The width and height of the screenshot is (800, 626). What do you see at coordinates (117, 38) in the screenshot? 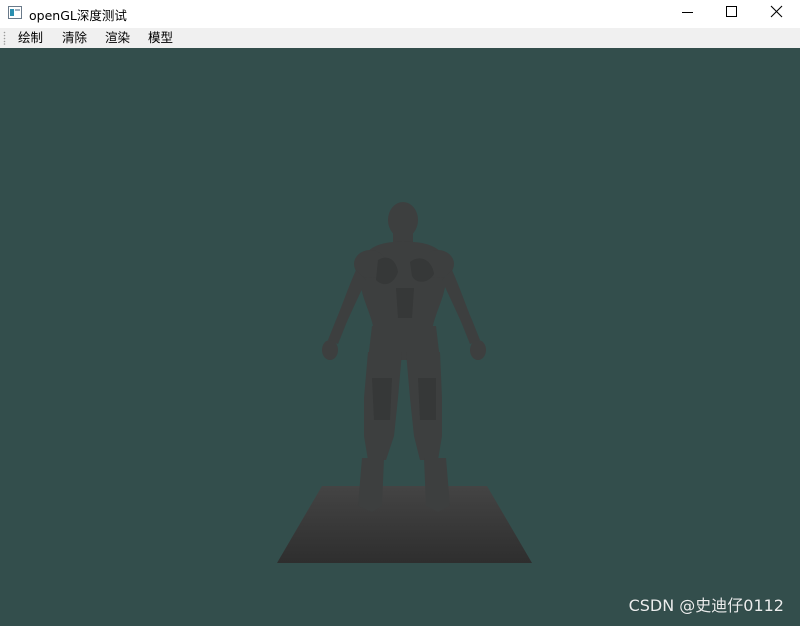
I see `menu-item-render: 渲染` at bounding box center [117, 38].